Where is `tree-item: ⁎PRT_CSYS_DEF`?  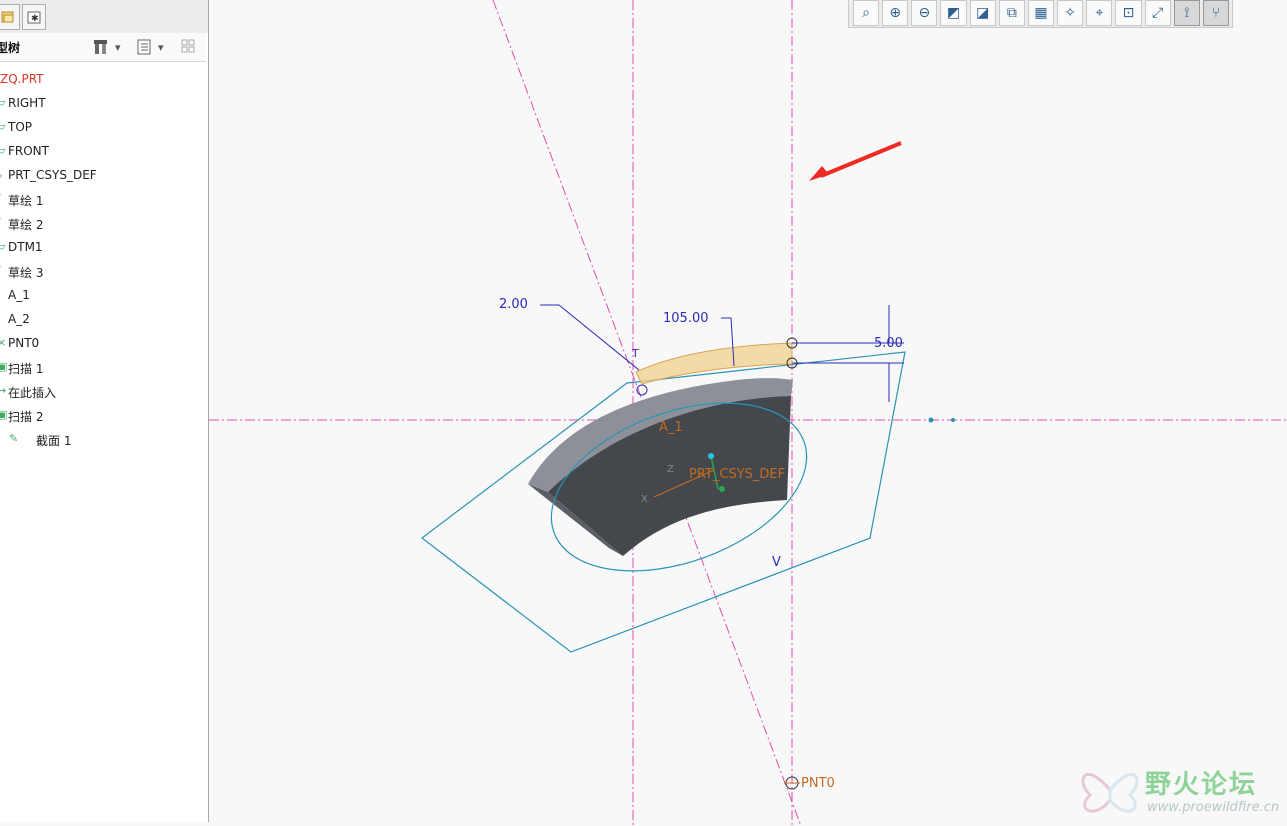
tree-item: ⁎PRT_CSYS_DEF is located at coordinates (103, 175).